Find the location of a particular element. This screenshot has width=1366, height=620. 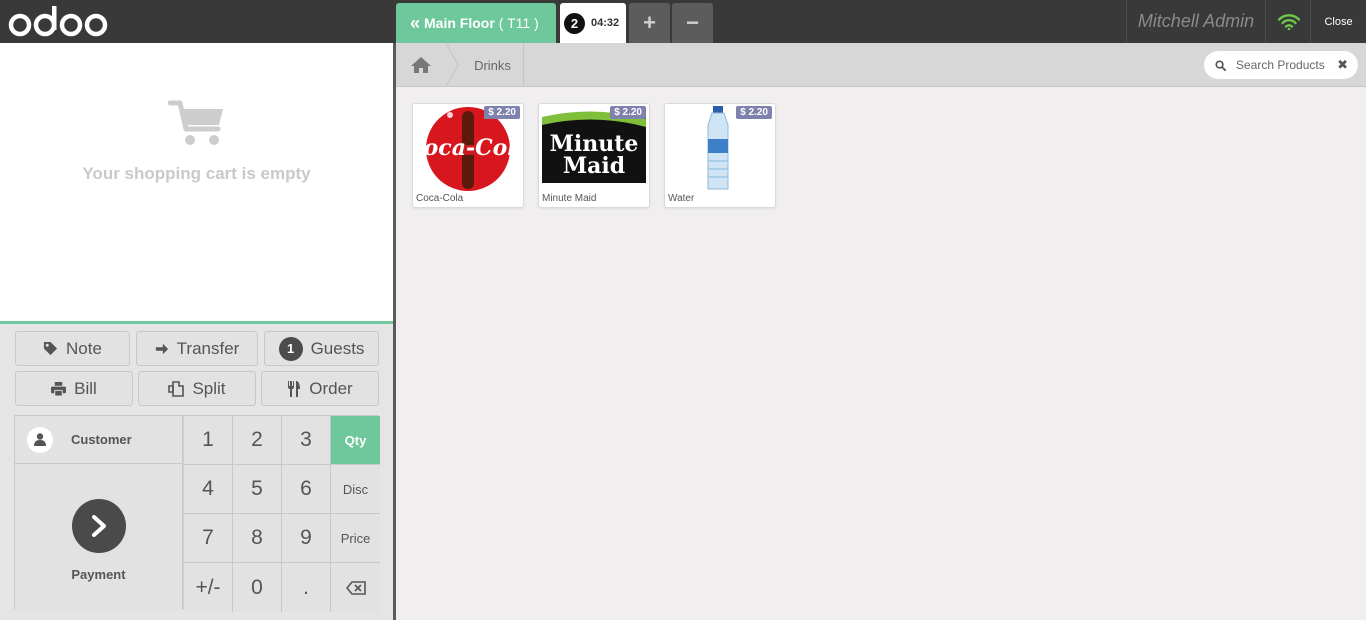

breadcrumb-separator is located at coordinates (452, 65).